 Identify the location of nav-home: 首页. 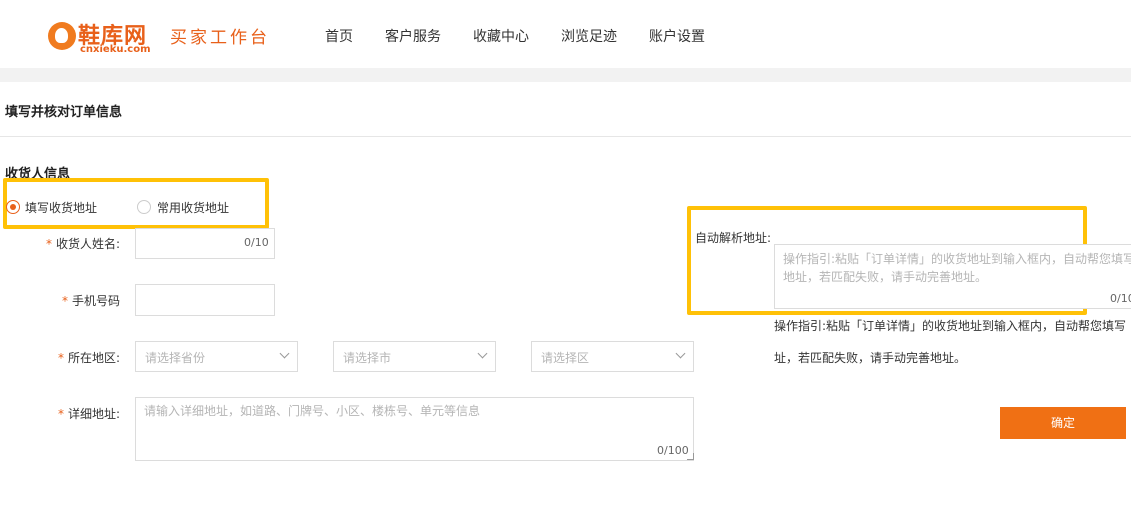
(339, 36).